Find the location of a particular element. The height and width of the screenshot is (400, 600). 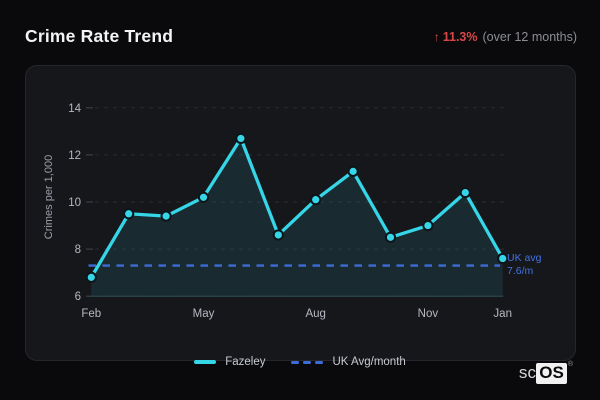

y-tick-label: 14 is located at coordinates (74, 109).